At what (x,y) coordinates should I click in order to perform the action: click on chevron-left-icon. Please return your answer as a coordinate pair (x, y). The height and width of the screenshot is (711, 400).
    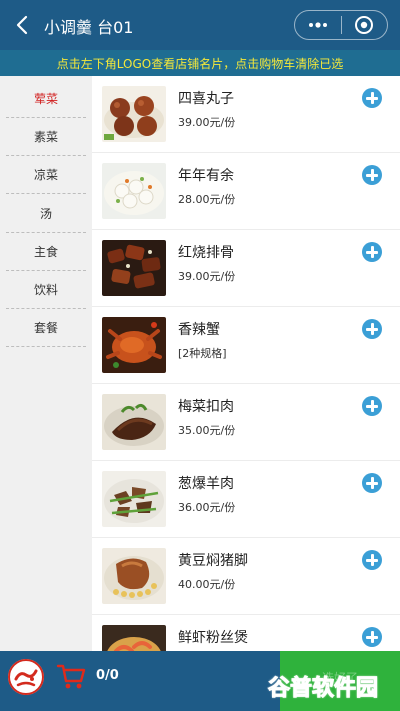
    Looking at the image, I should click on (22, 25).